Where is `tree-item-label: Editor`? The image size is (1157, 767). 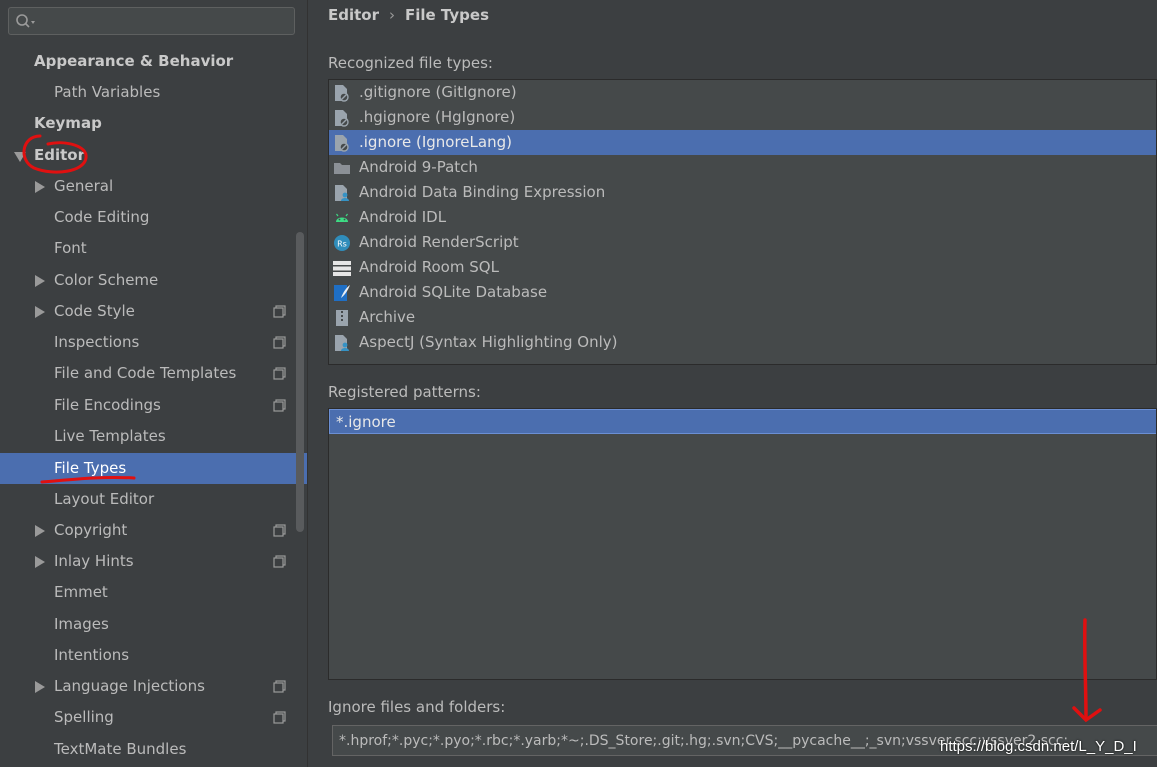
tree-item-label: Editor is located at coordinates (59, 155).